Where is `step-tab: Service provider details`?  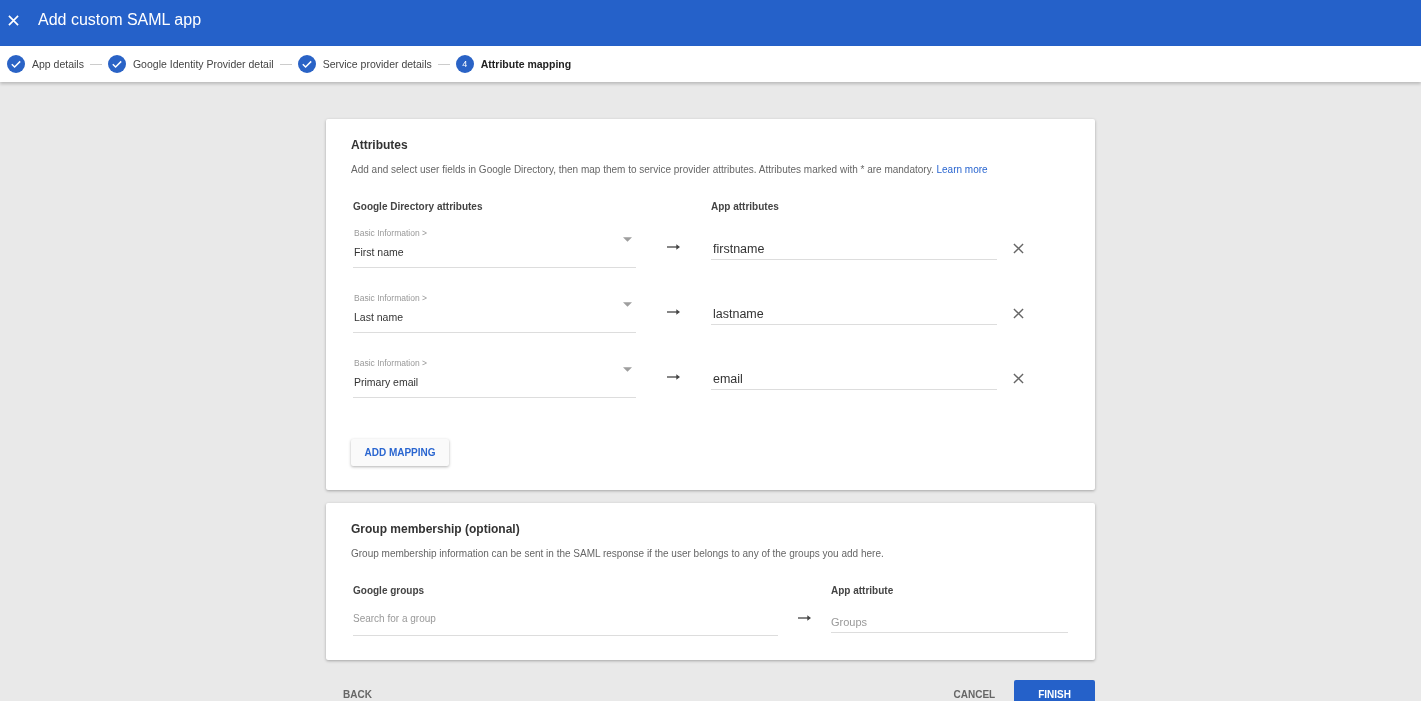
step-tab: Service provider details is located at coordinates (364, 64).